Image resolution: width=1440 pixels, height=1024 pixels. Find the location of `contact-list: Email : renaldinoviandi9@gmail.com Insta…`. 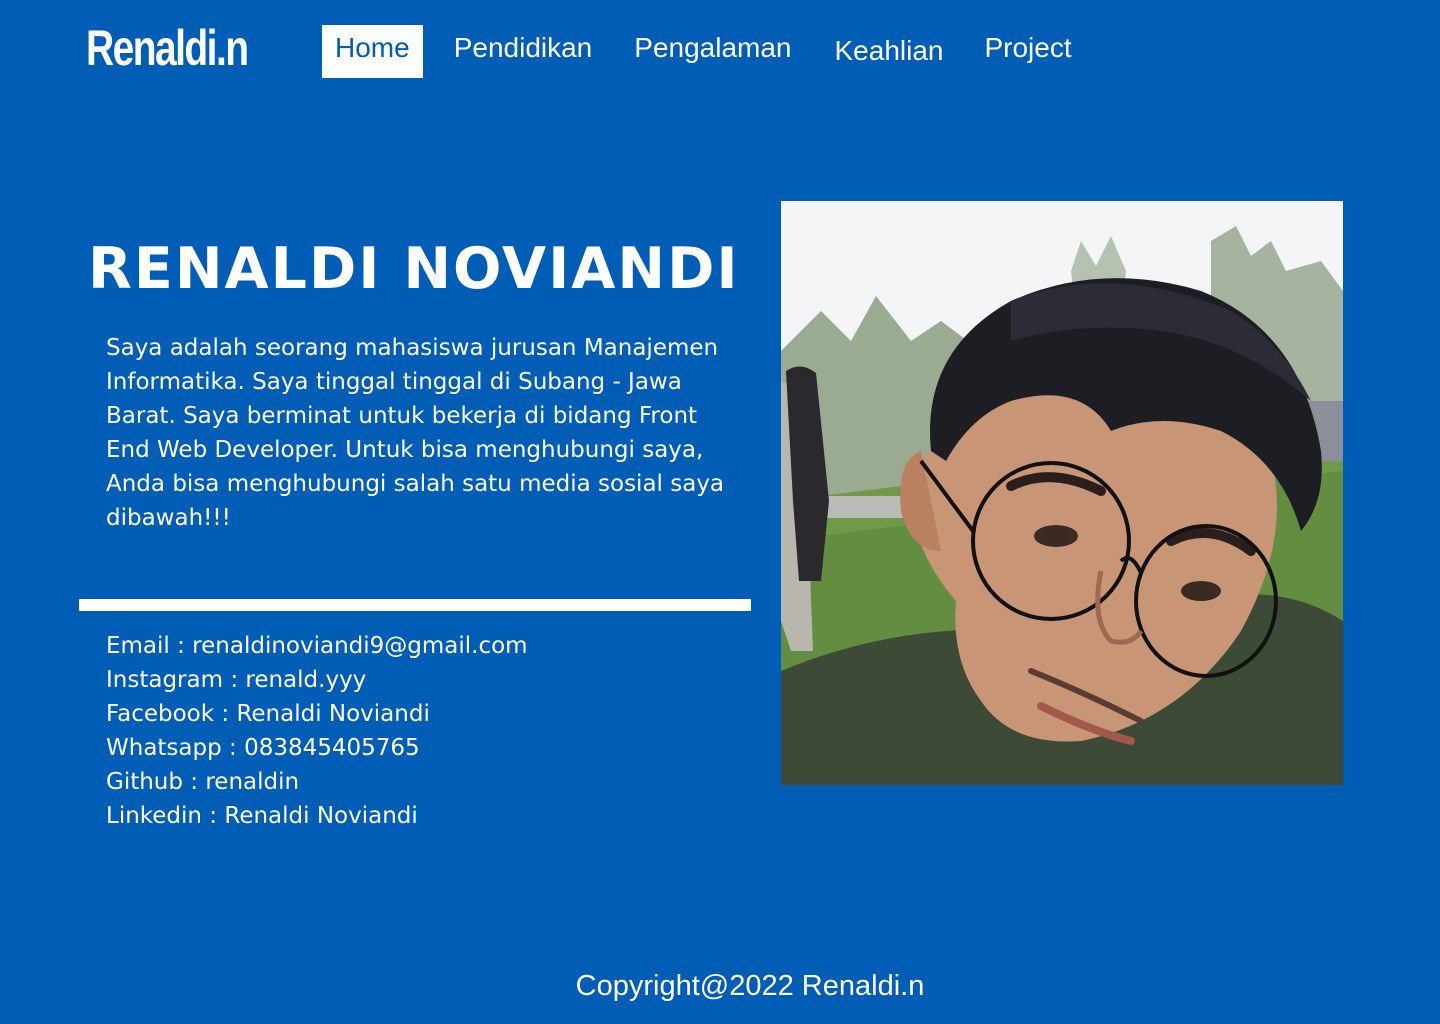

contact-list: Email : renaldinoviandi9@gmail.com Insta… is located at coordinates (317, 731).